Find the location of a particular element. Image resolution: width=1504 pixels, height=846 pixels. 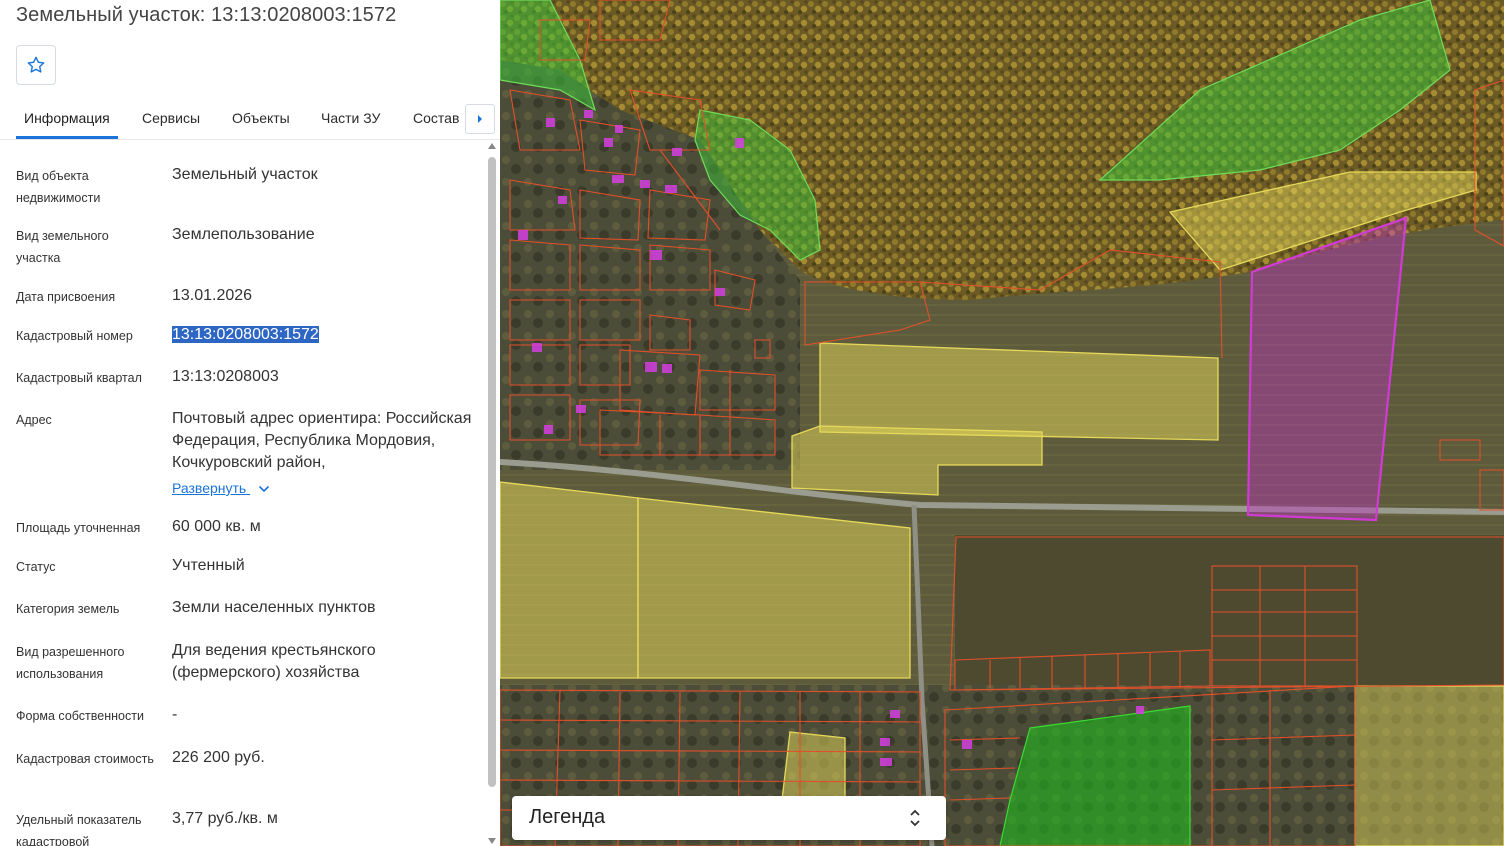

tab-objects: Объекты is located at coordinates (261, 118).